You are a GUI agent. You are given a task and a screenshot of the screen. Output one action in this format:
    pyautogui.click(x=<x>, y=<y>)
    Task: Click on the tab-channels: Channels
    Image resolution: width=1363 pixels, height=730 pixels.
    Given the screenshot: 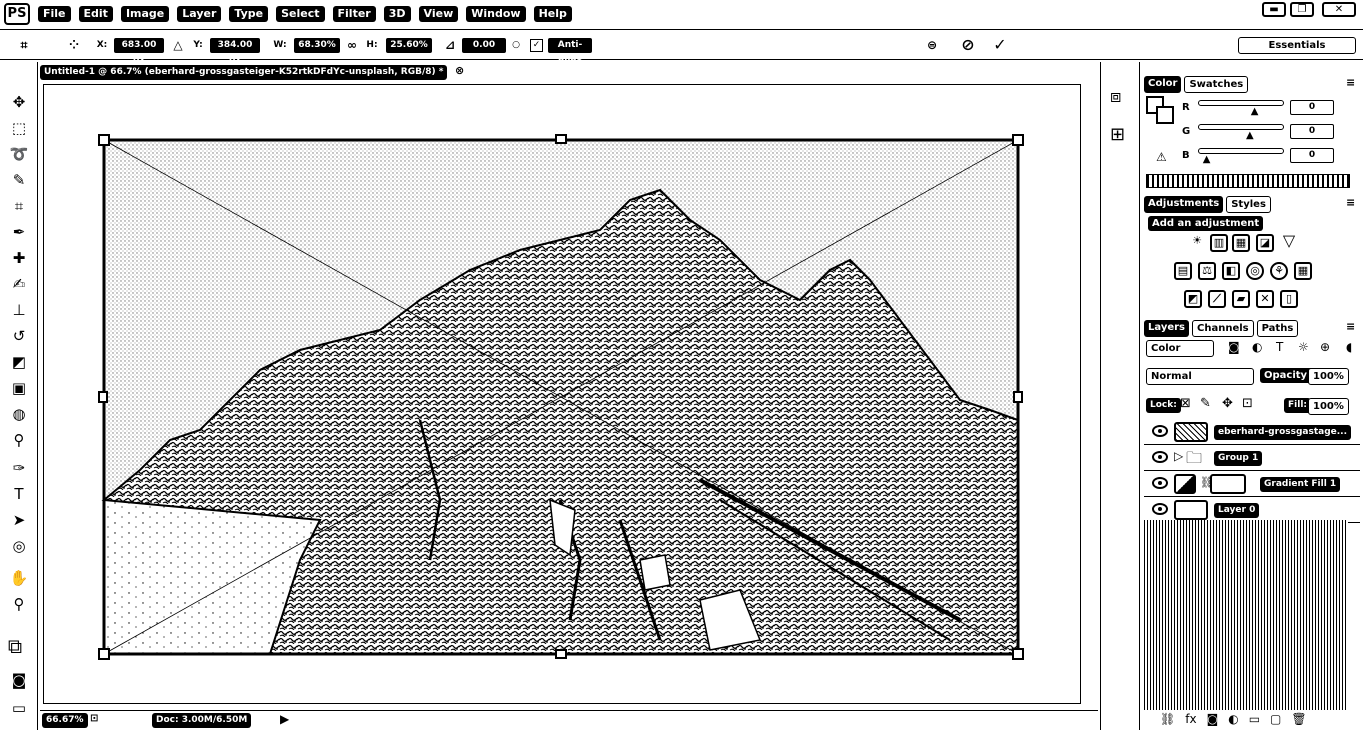 What is the action you would take?
    pyautogui.click(x=1223, y=328)
    